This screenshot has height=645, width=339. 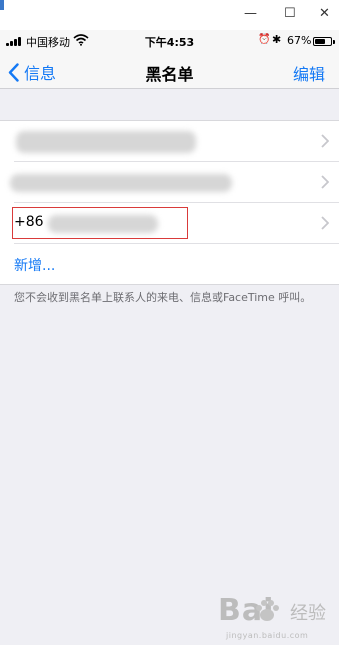 I want to click on footer-note: 您不会收到黑名单上联系人的来电、信息或FaceTime 呼叫。, so click(x=163, y=297).